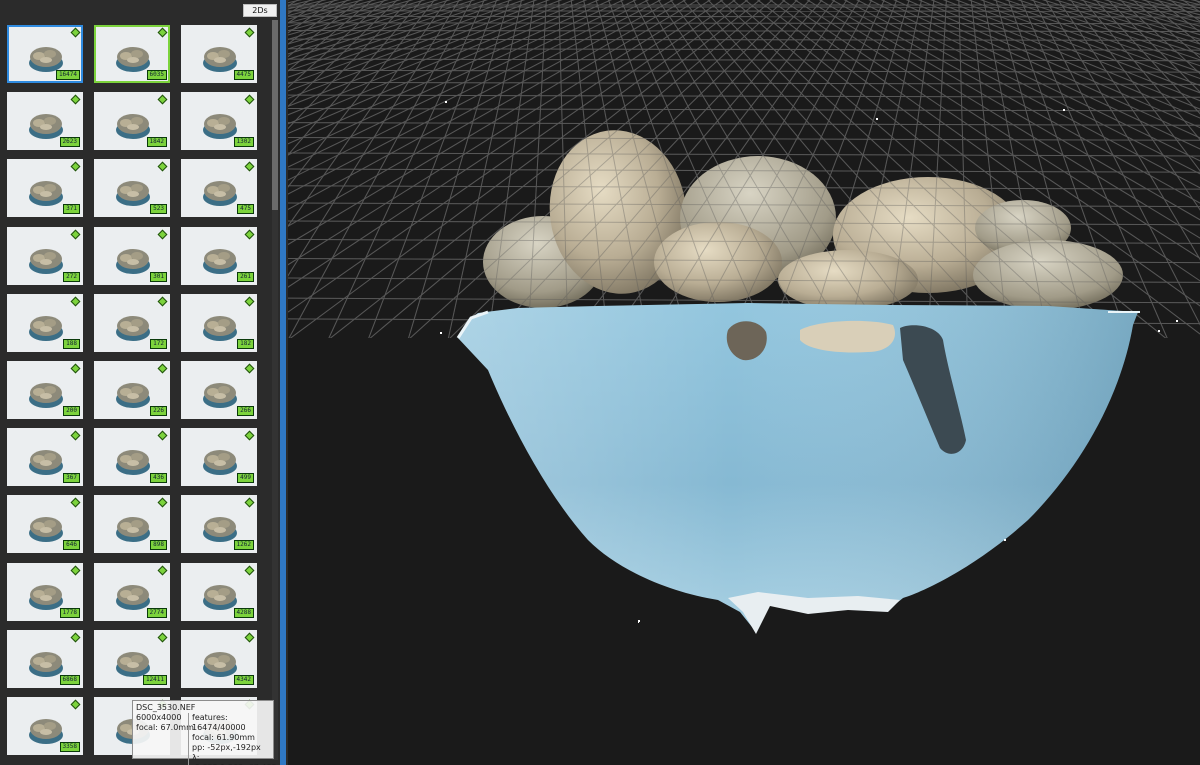 This screenshot has height=765, width=1200. I want to click on thumbnail: 436, so click(132, 457).